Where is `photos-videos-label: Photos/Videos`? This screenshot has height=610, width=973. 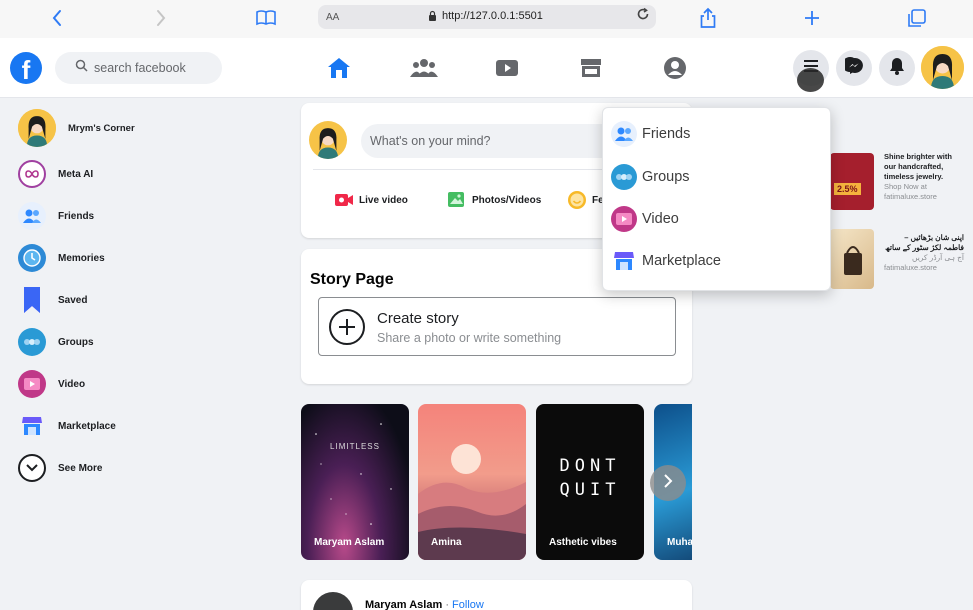
photos-videos-label: Photos/Videos is located at coordinates (507, 200).